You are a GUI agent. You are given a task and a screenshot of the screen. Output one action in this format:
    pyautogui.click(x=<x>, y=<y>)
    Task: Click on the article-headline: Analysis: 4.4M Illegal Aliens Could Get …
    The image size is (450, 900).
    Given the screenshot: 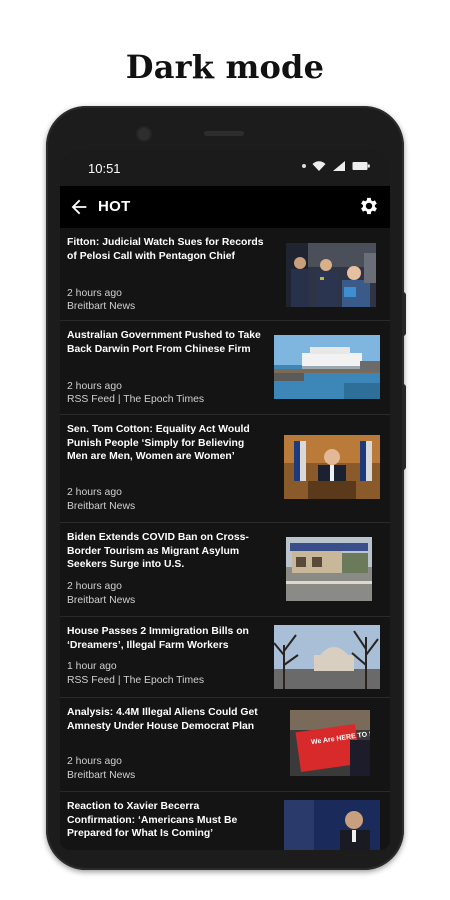 What is the action you would take?
    pyautogui.click(x=162, y=719)
    